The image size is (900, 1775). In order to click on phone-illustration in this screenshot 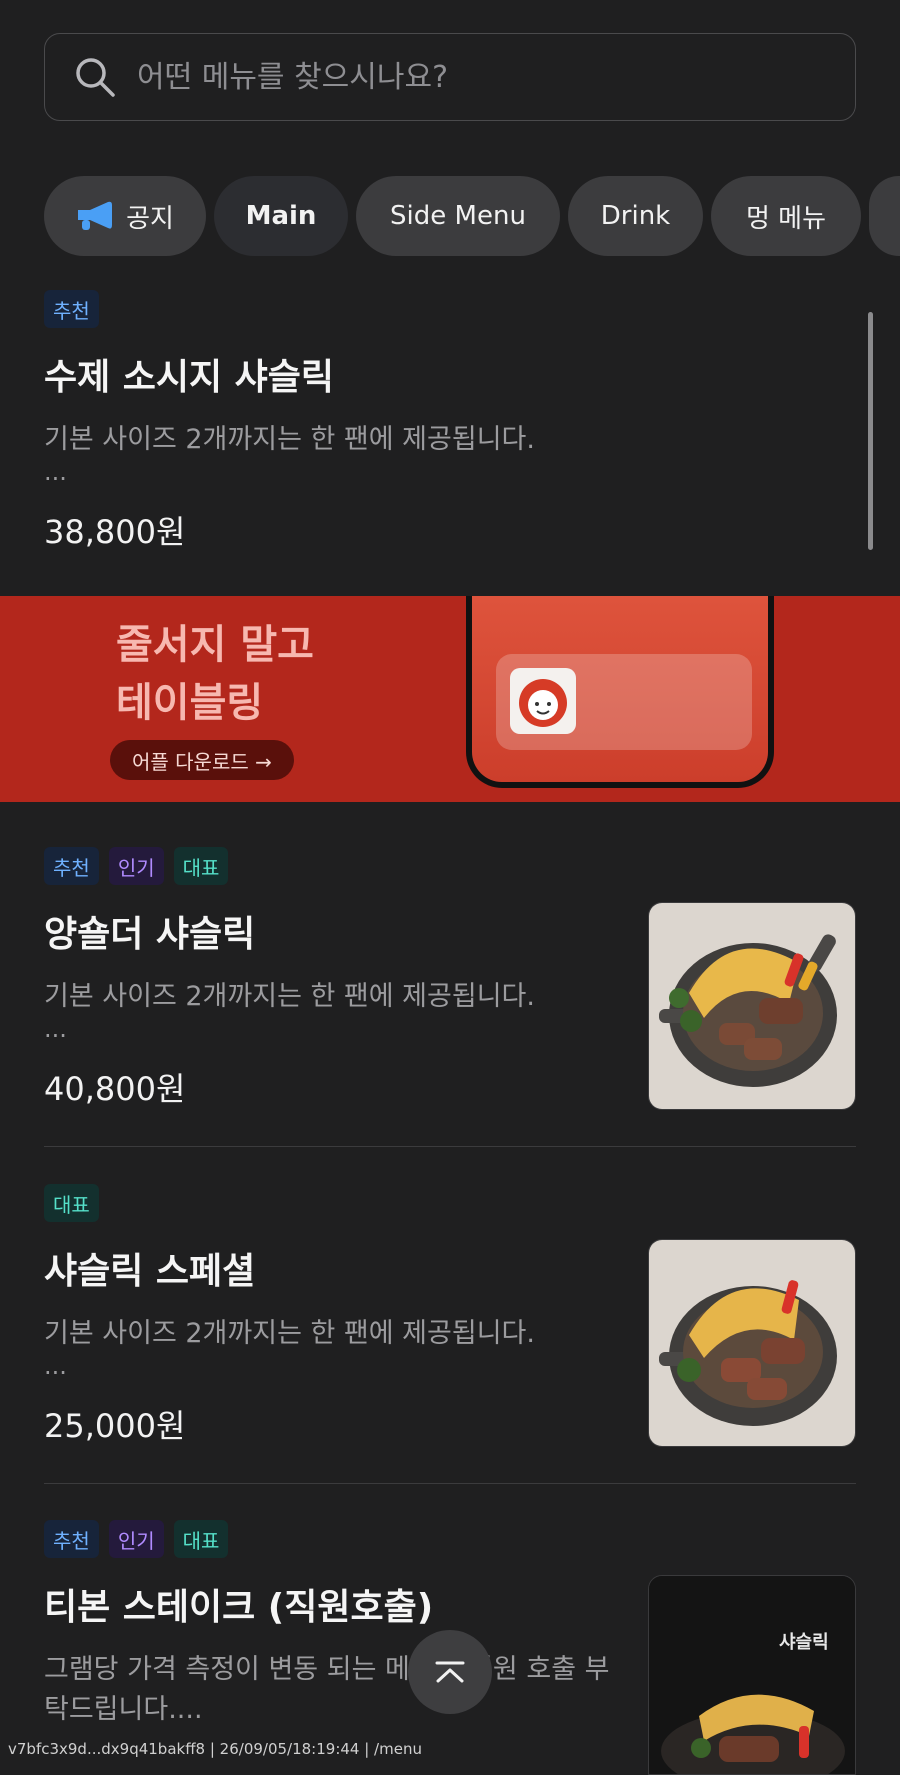, I will do `click(620, 692)`.